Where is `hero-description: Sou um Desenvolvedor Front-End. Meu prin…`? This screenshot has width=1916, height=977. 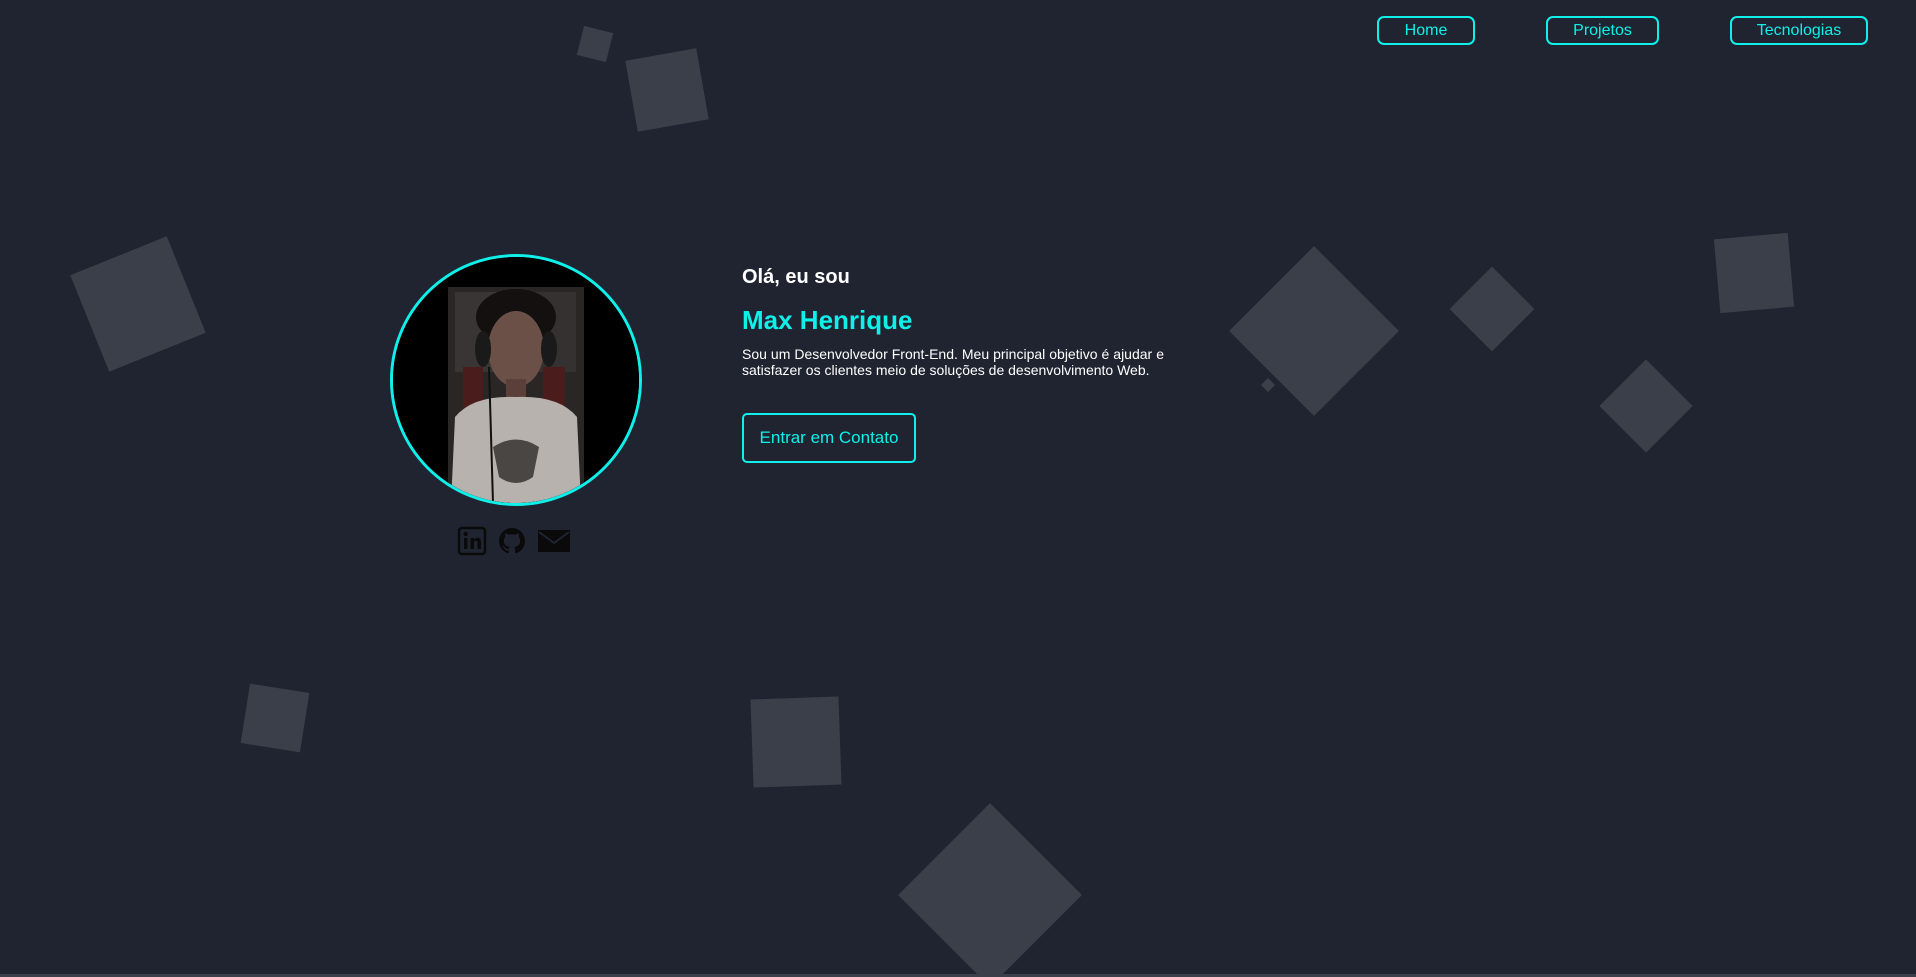 hero-description: Sou um Desenvolvedor Front-End. Meu prin… is located at coordinates (953, 362).